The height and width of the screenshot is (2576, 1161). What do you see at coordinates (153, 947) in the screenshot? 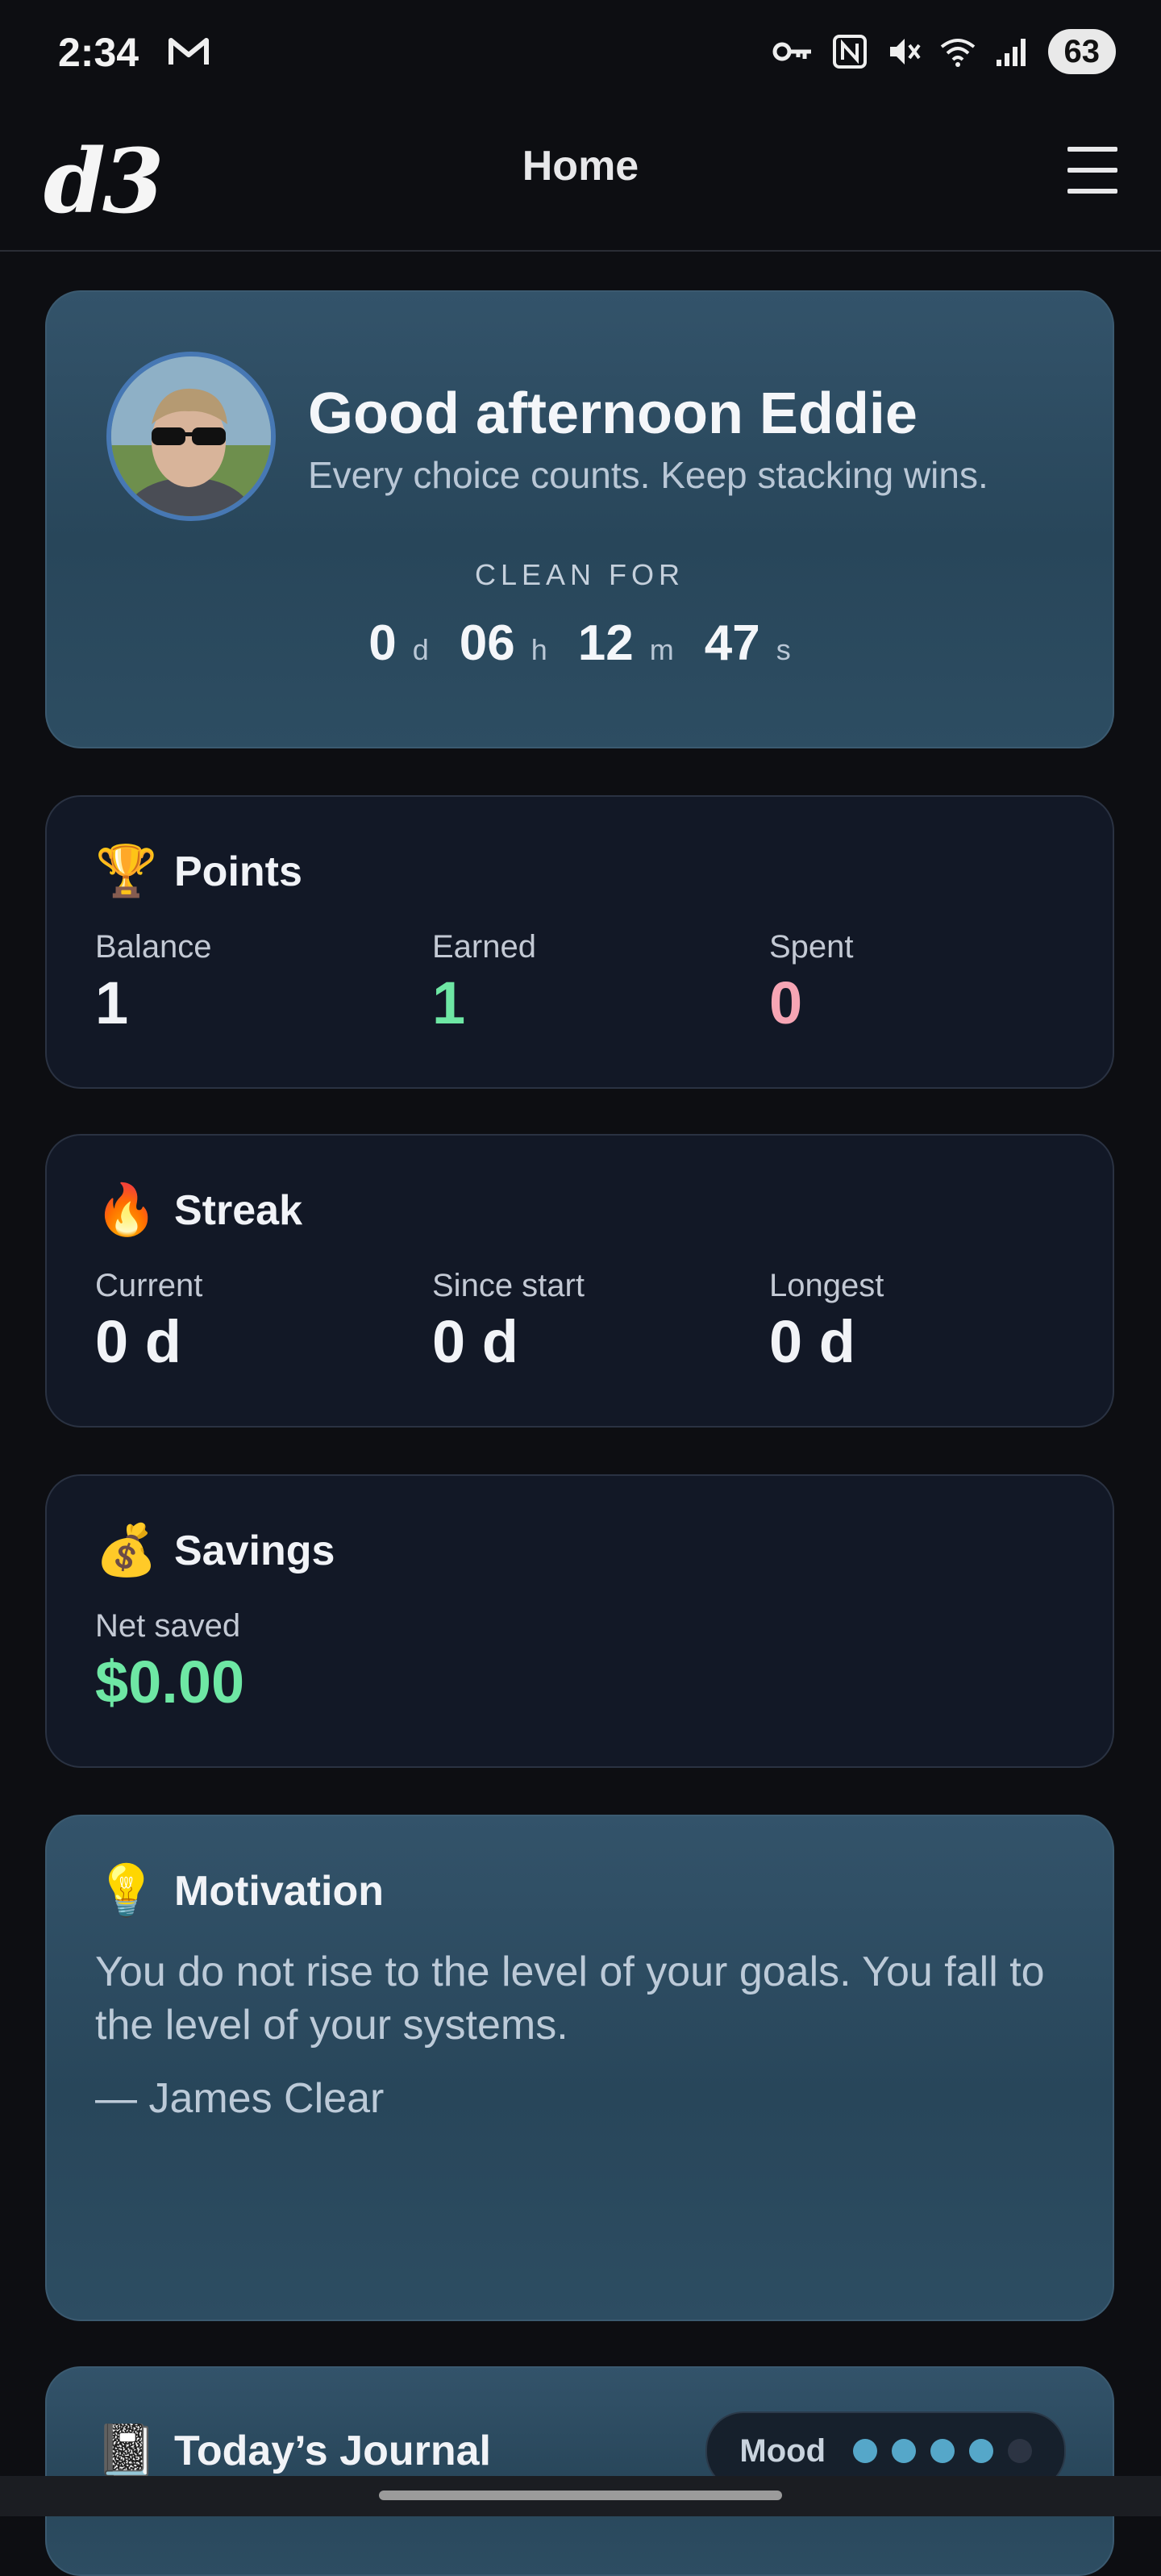
I see `balance-label: Balance` at bounding box center [153, 947].